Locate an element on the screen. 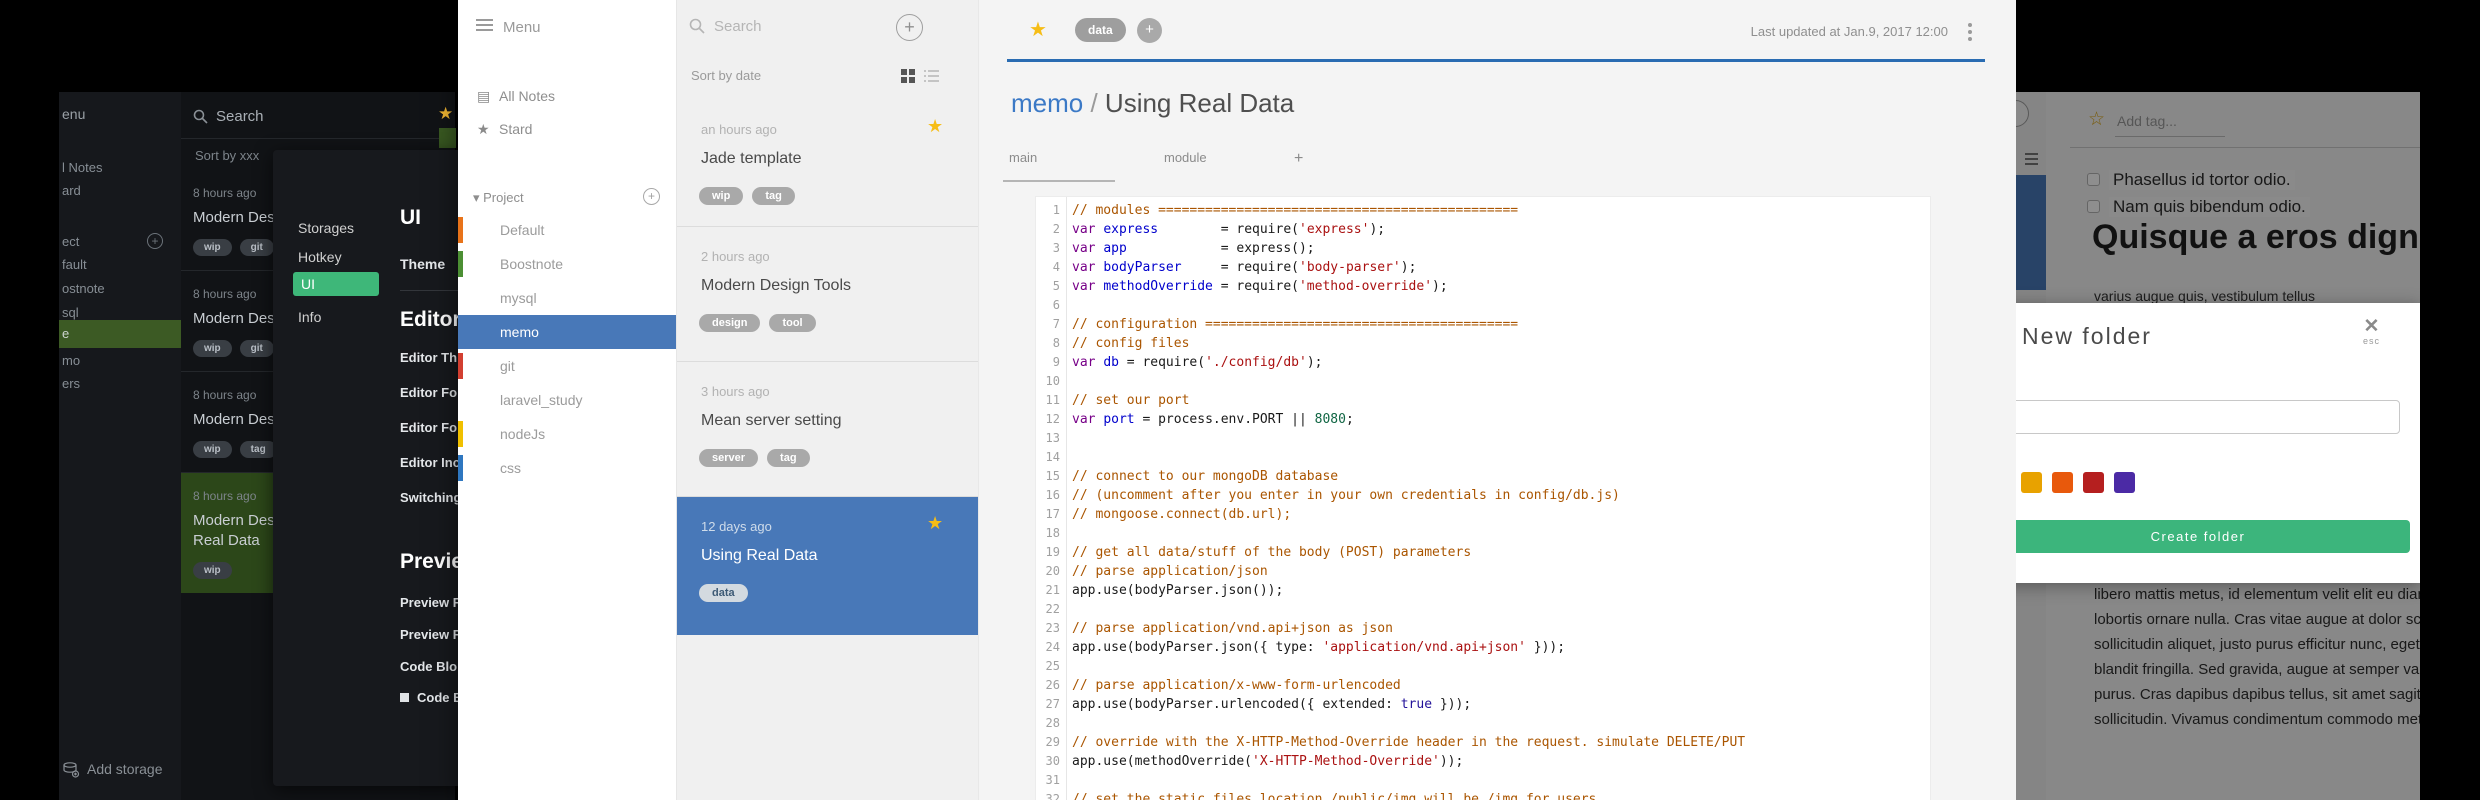 The image size is (2480, 800). code-token: 'method-override' is located at coordinates (1365, 286).